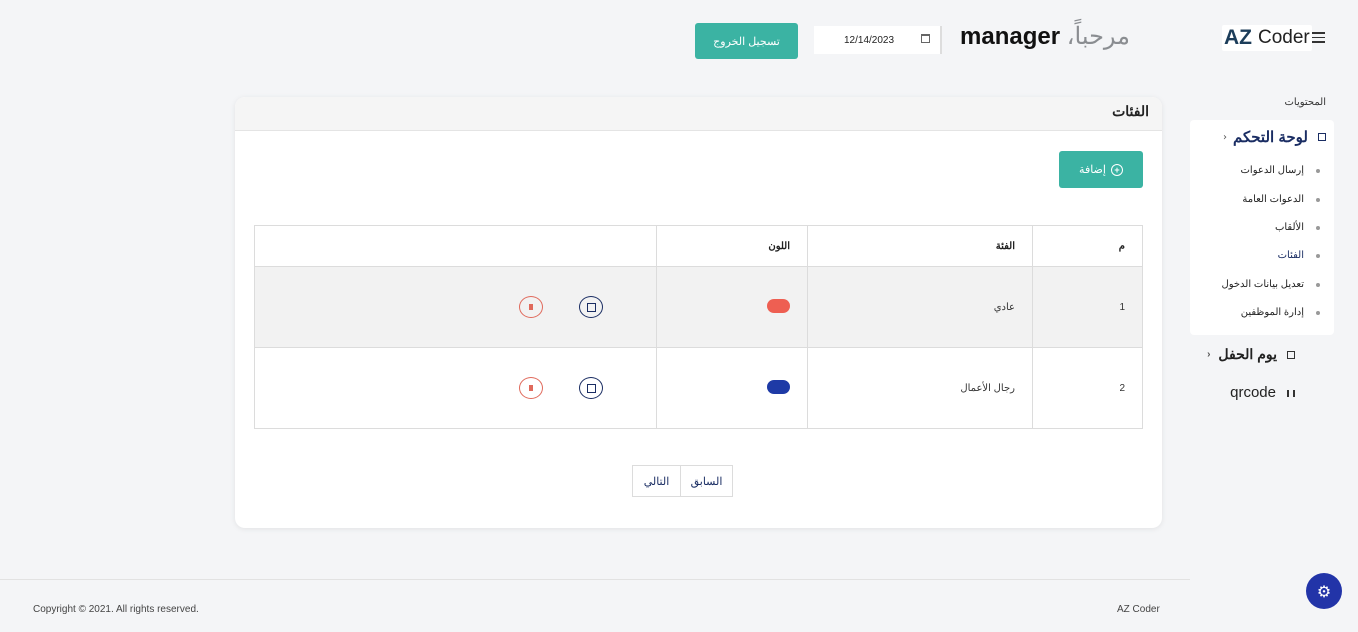  What do you see at coordinates (1010, 36) in the screenshot?
I see `welcome-user: manager` at bounding box center [1010, 36].